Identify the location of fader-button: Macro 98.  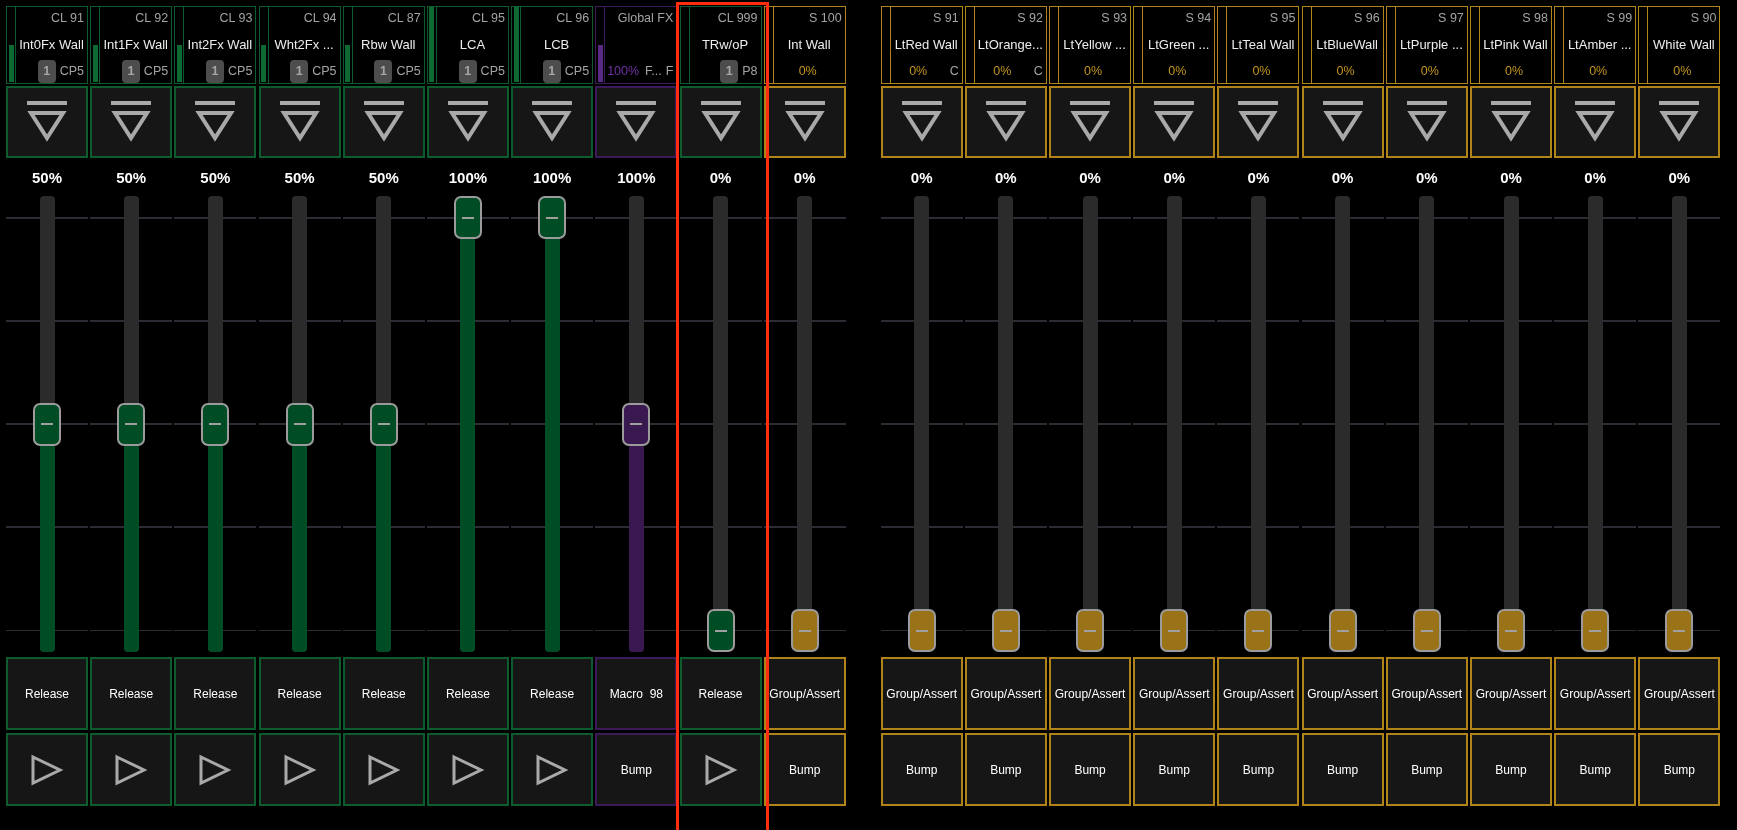
(636, 693).